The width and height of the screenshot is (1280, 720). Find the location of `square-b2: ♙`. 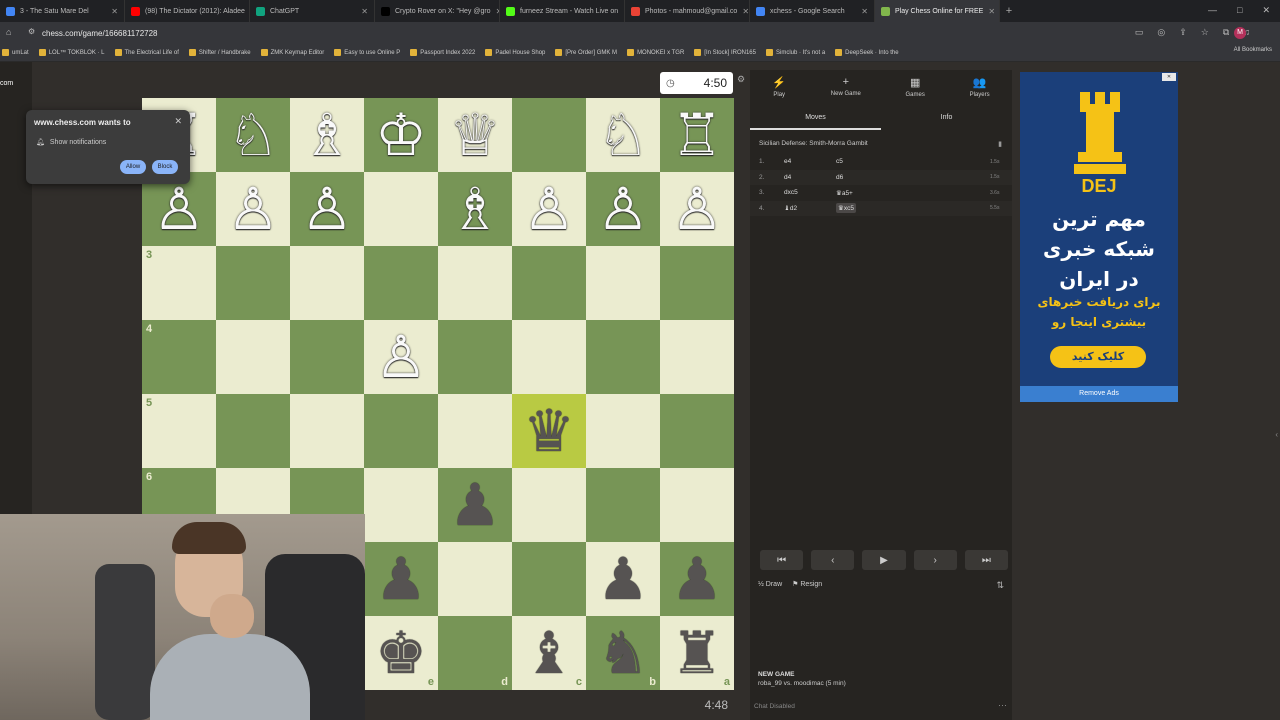

square-b2: ♙ is located at coordinates (623, 209).